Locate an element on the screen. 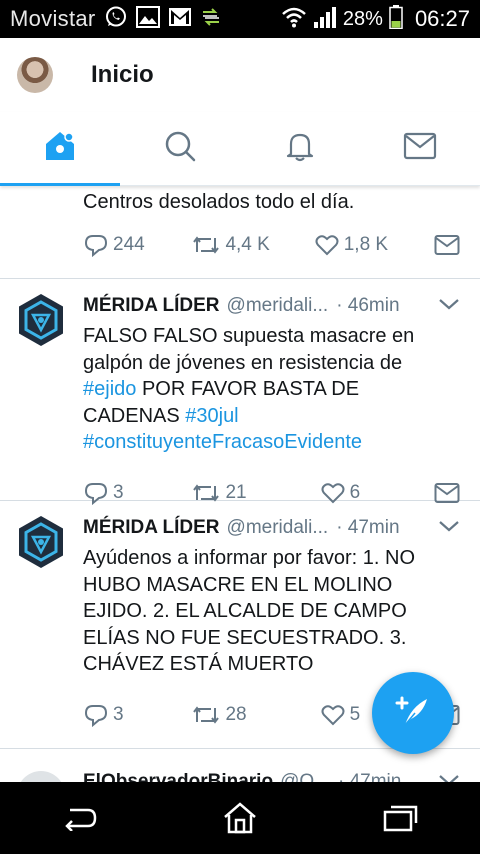 The height and width of the screenshot is (854, 480). like-button: 1,8 K is located at coordinates (374, 245).